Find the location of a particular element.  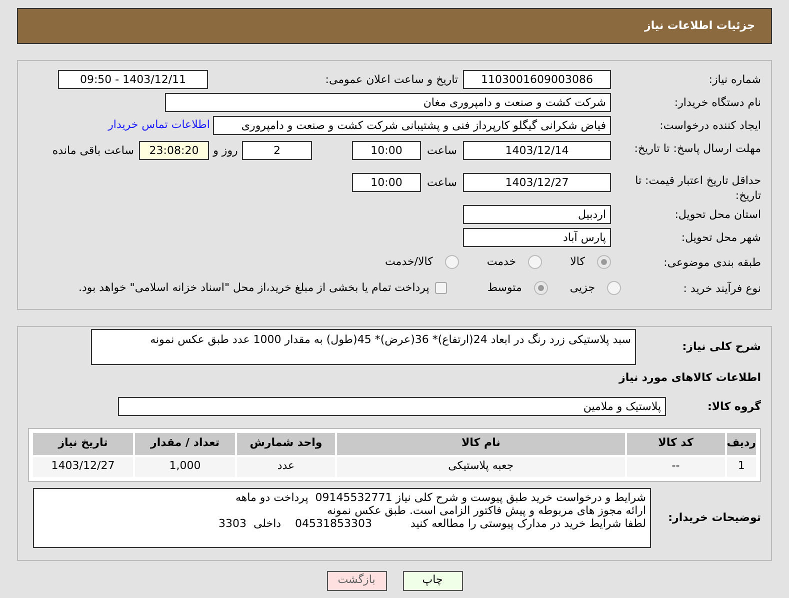

radio-label: خدمت is located at coordinates (501, 262).